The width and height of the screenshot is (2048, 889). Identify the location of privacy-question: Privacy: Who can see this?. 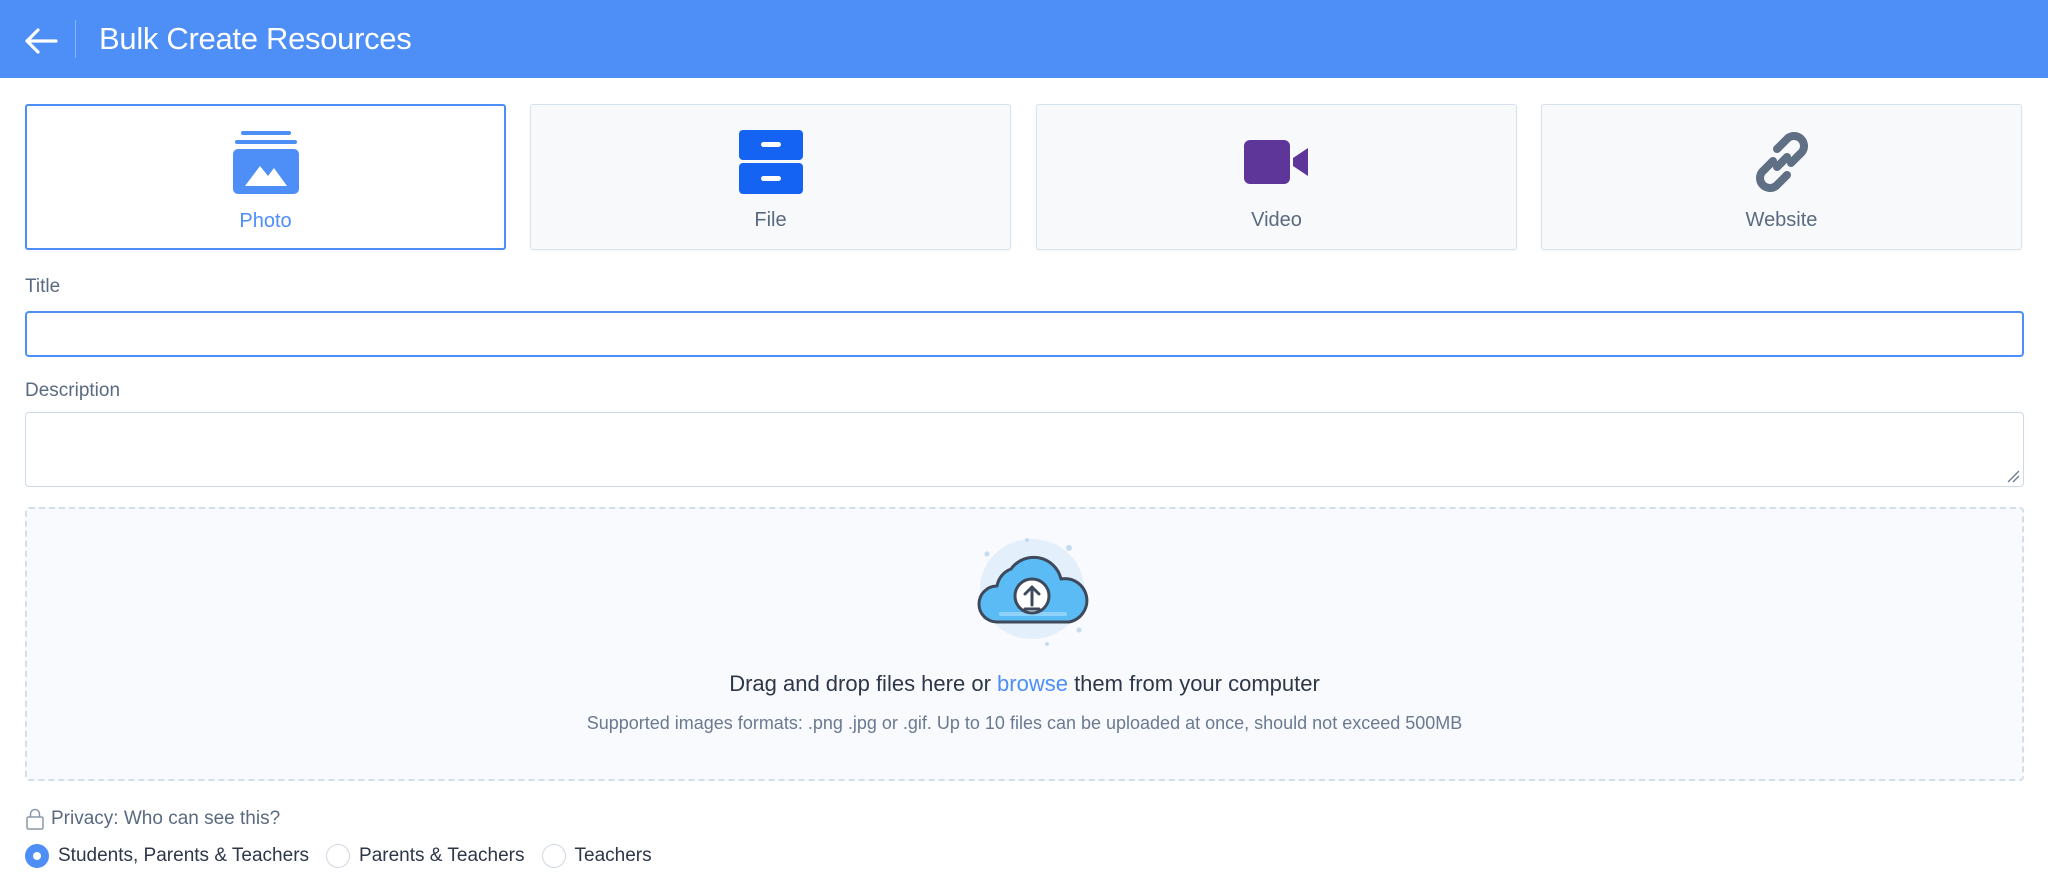
(166, 818).